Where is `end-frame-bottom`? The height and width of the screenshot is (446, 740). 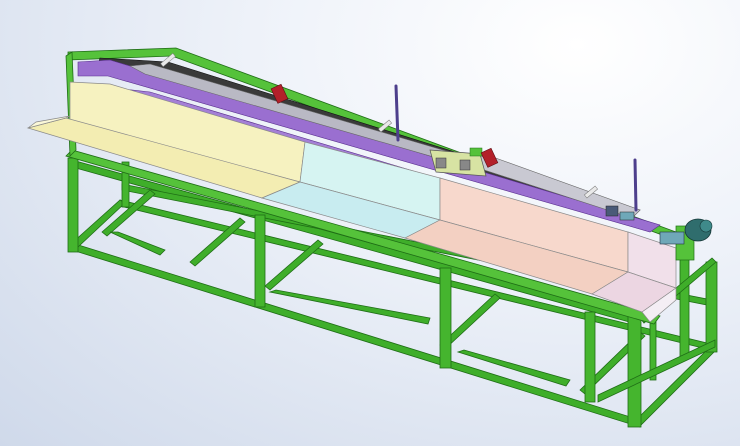 end-frame-bottom is located at coordinates (656, 371).